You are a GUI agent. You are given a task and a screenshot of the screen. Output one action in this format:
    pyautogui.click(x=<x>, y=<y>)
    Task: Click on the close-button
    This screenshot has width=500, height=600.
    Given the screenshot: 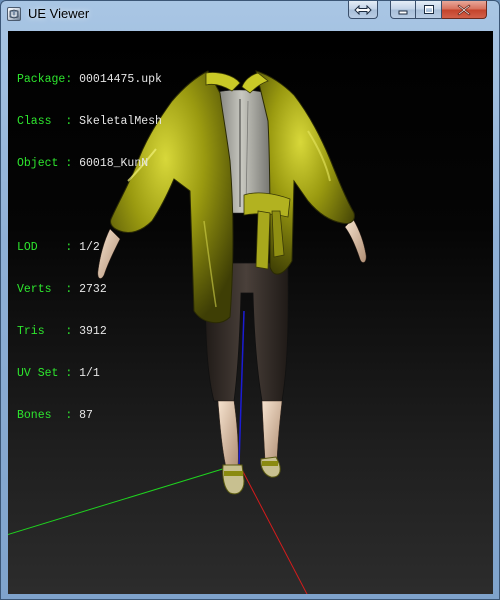 What is the action you would take?
    pyautogui.click(x=464, y=10)
    